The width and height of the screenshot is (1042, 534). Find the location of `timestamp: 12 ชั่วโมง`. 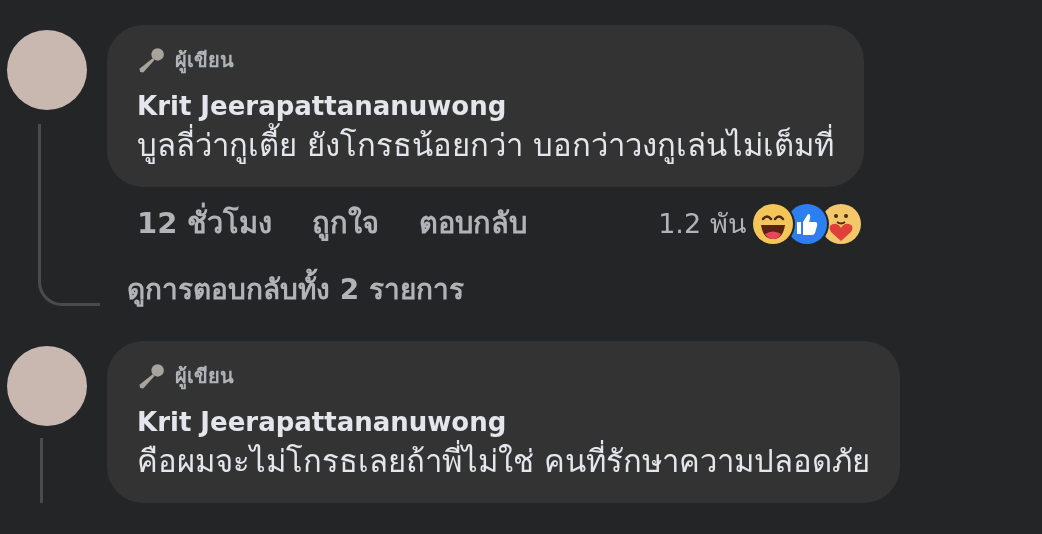

timestamp: 12 ชั่วโมง is located at coordinates (205, 224).